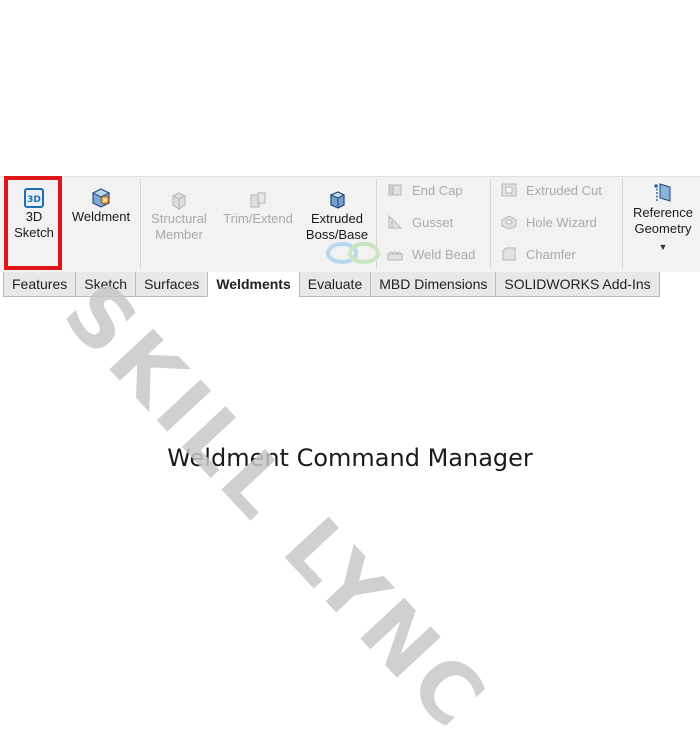  I want to click on chamfer-label: Chamfer, so click(551, 254).